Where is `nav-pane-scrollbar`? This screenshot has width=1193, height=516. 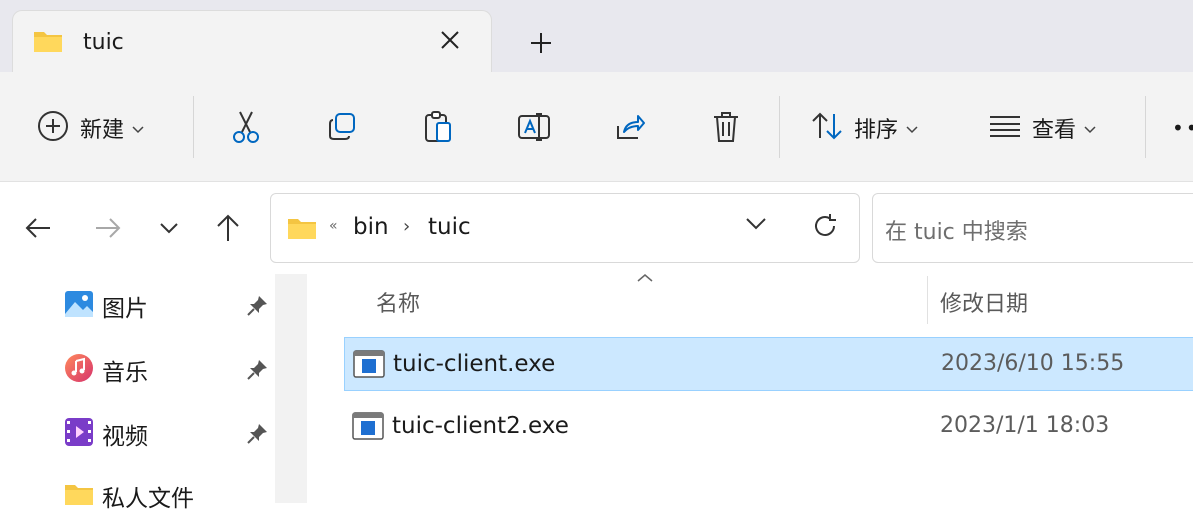
nav-pane-scrollbar is located at coordinates (291, 388).